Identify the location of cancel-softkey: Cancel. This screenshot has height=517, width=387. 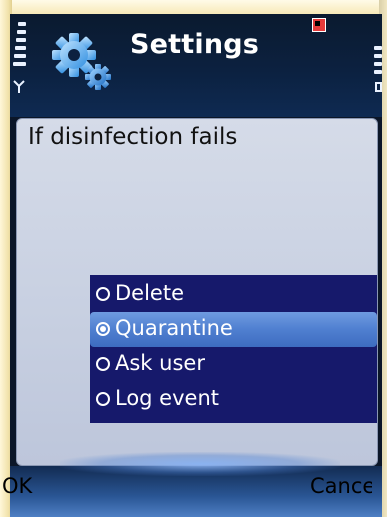
(341, 486).